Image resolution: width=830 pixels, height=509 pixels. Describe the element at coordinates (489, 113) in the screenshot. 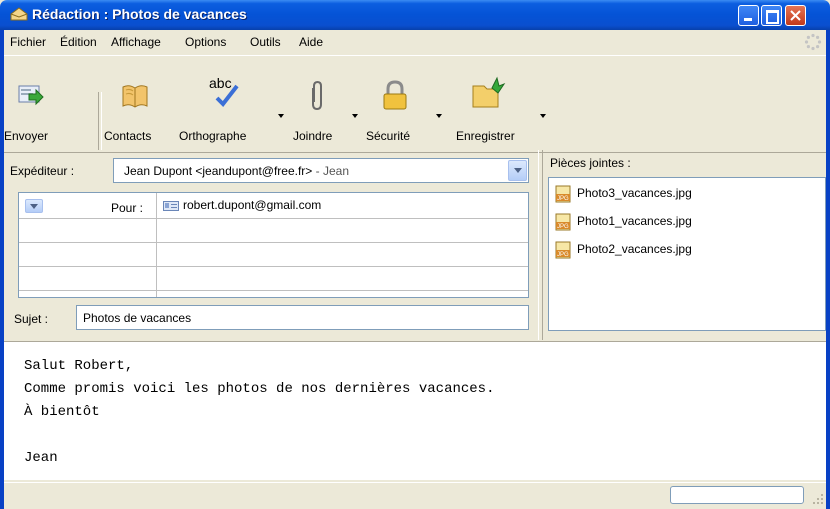

I see `save-button: Enregistrer` at that location.